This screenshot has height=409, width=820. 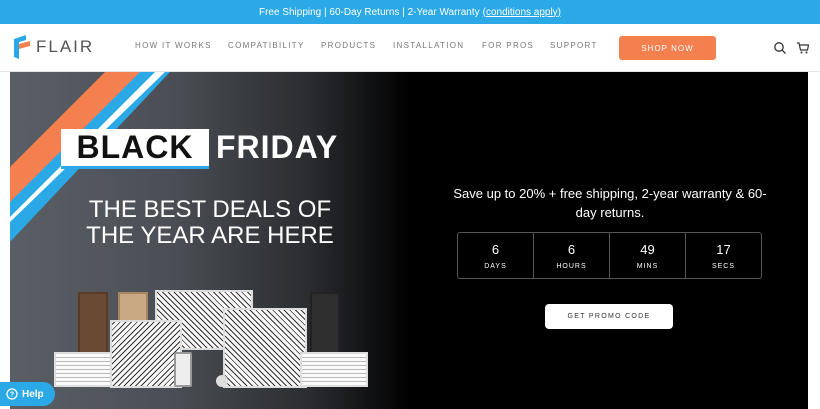 I want to click on nav-for-pros: FOR PROS, so click(x=516, y=45).